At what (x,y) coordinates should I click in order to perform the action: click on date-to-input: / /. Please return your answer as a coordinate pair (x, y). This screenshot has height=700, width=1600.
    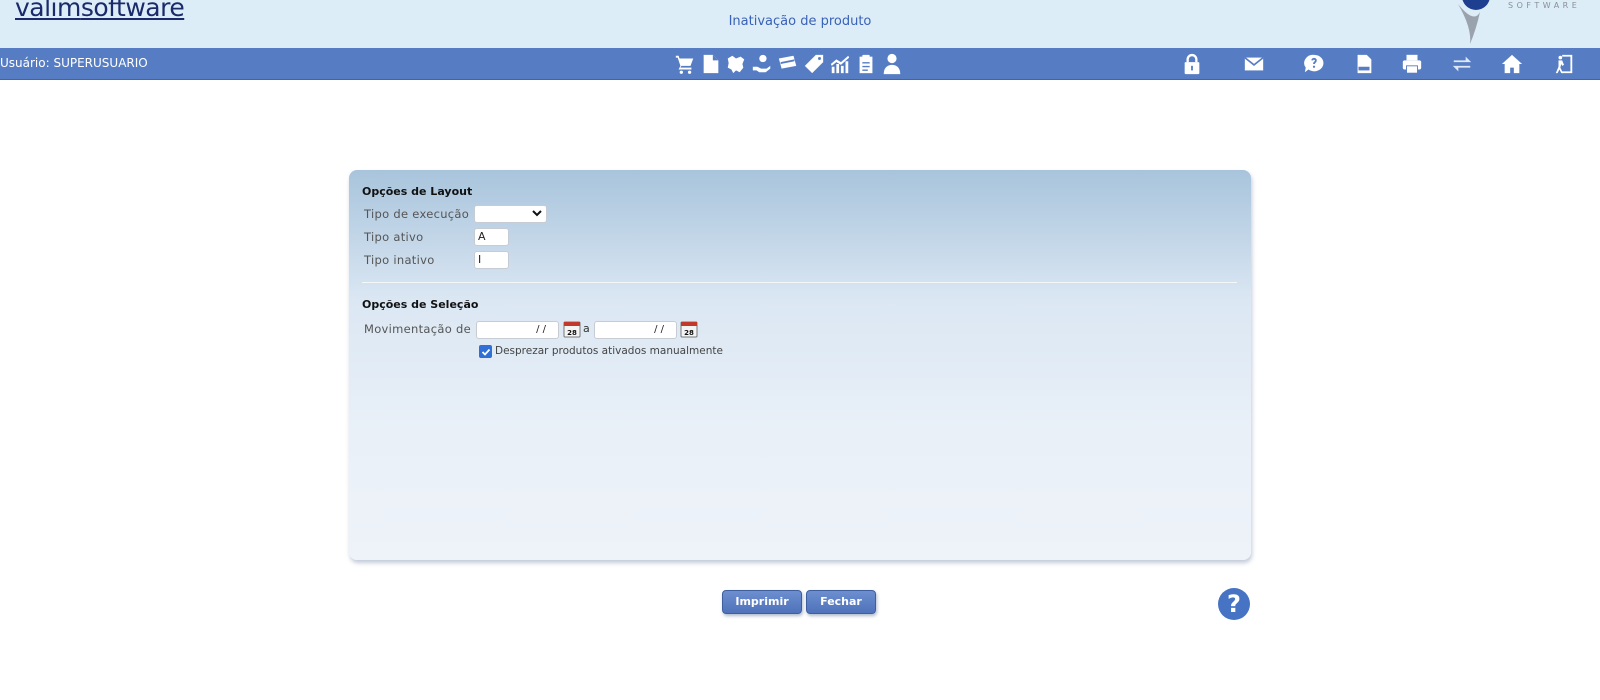
    Looking at the image, I should click on (635, 330).